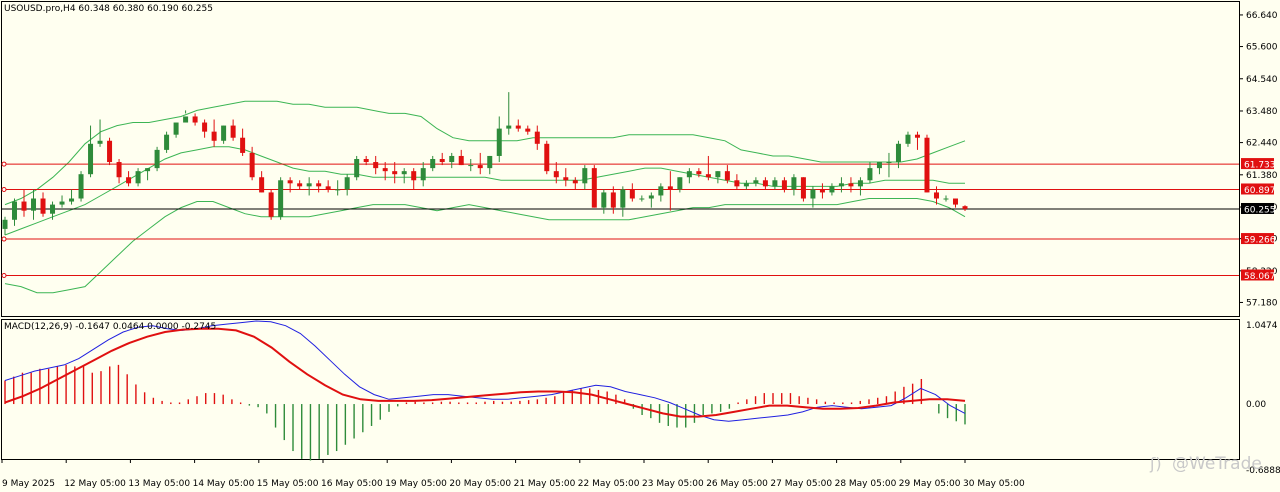  I want to click on date-label: 29 May 05:00, so click(930, 484).